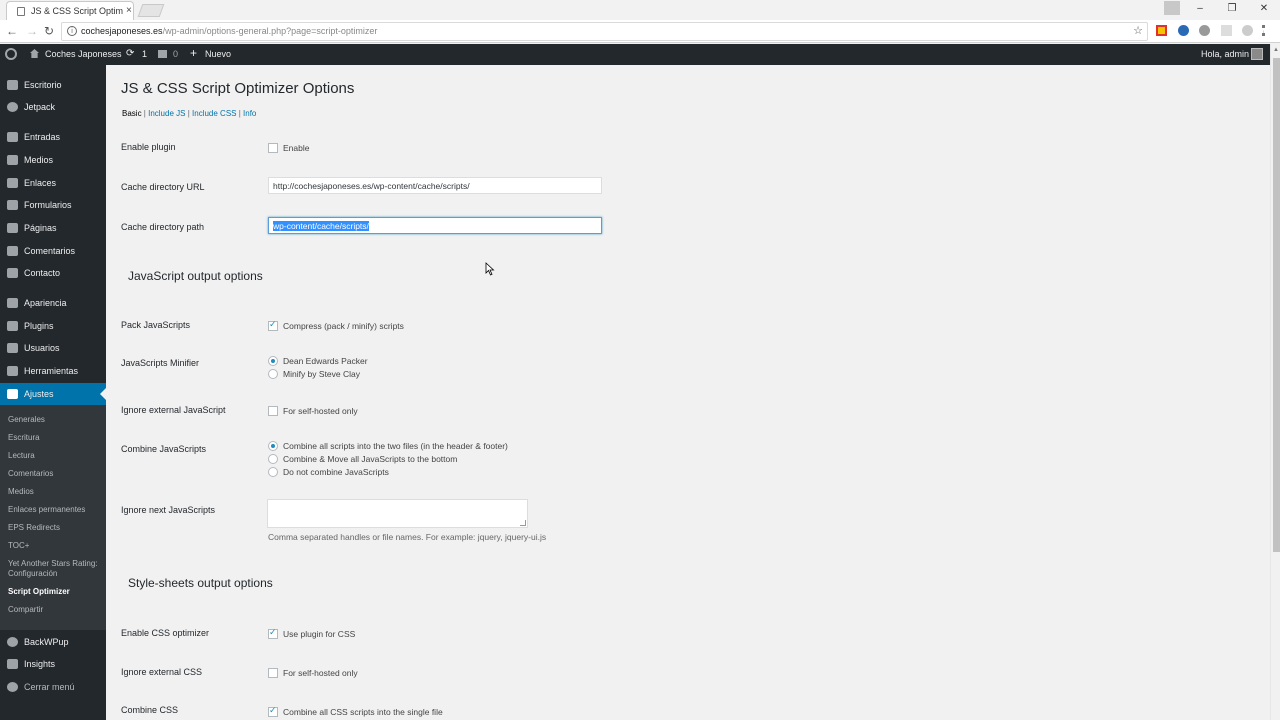 This screenshot has height=720, width=1280. Describe the element at coordinates (56, 510) in the screenshot. I see `submenu-item-enlaces-permanentes: Enlaces permanentes` at that location.